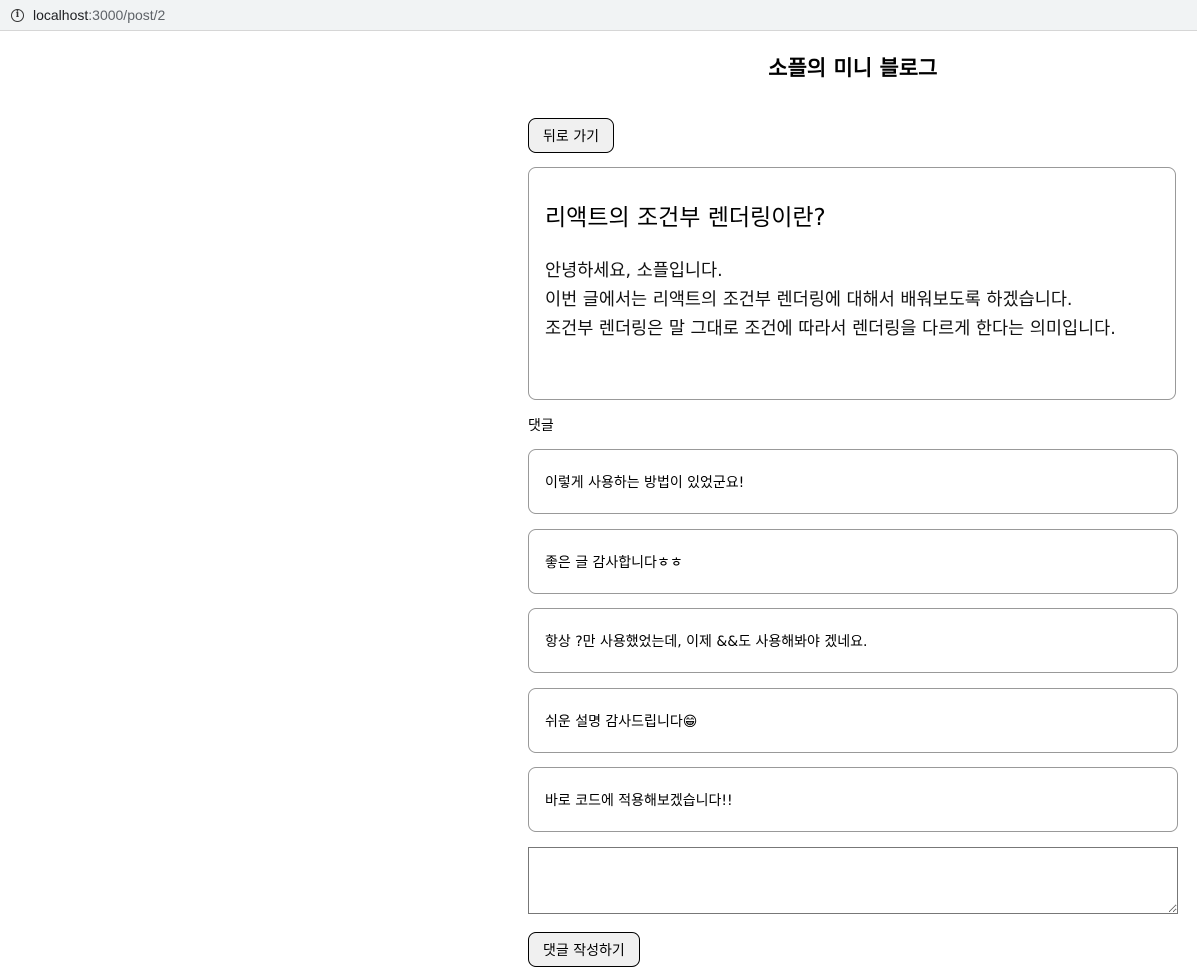  Describe the element at coordinates (853, 640) in the screenshot. I see `comment-item: 항상 ?만 사용했었는데, 이제 &&도 사용해봐야 겠네요.` at that location.